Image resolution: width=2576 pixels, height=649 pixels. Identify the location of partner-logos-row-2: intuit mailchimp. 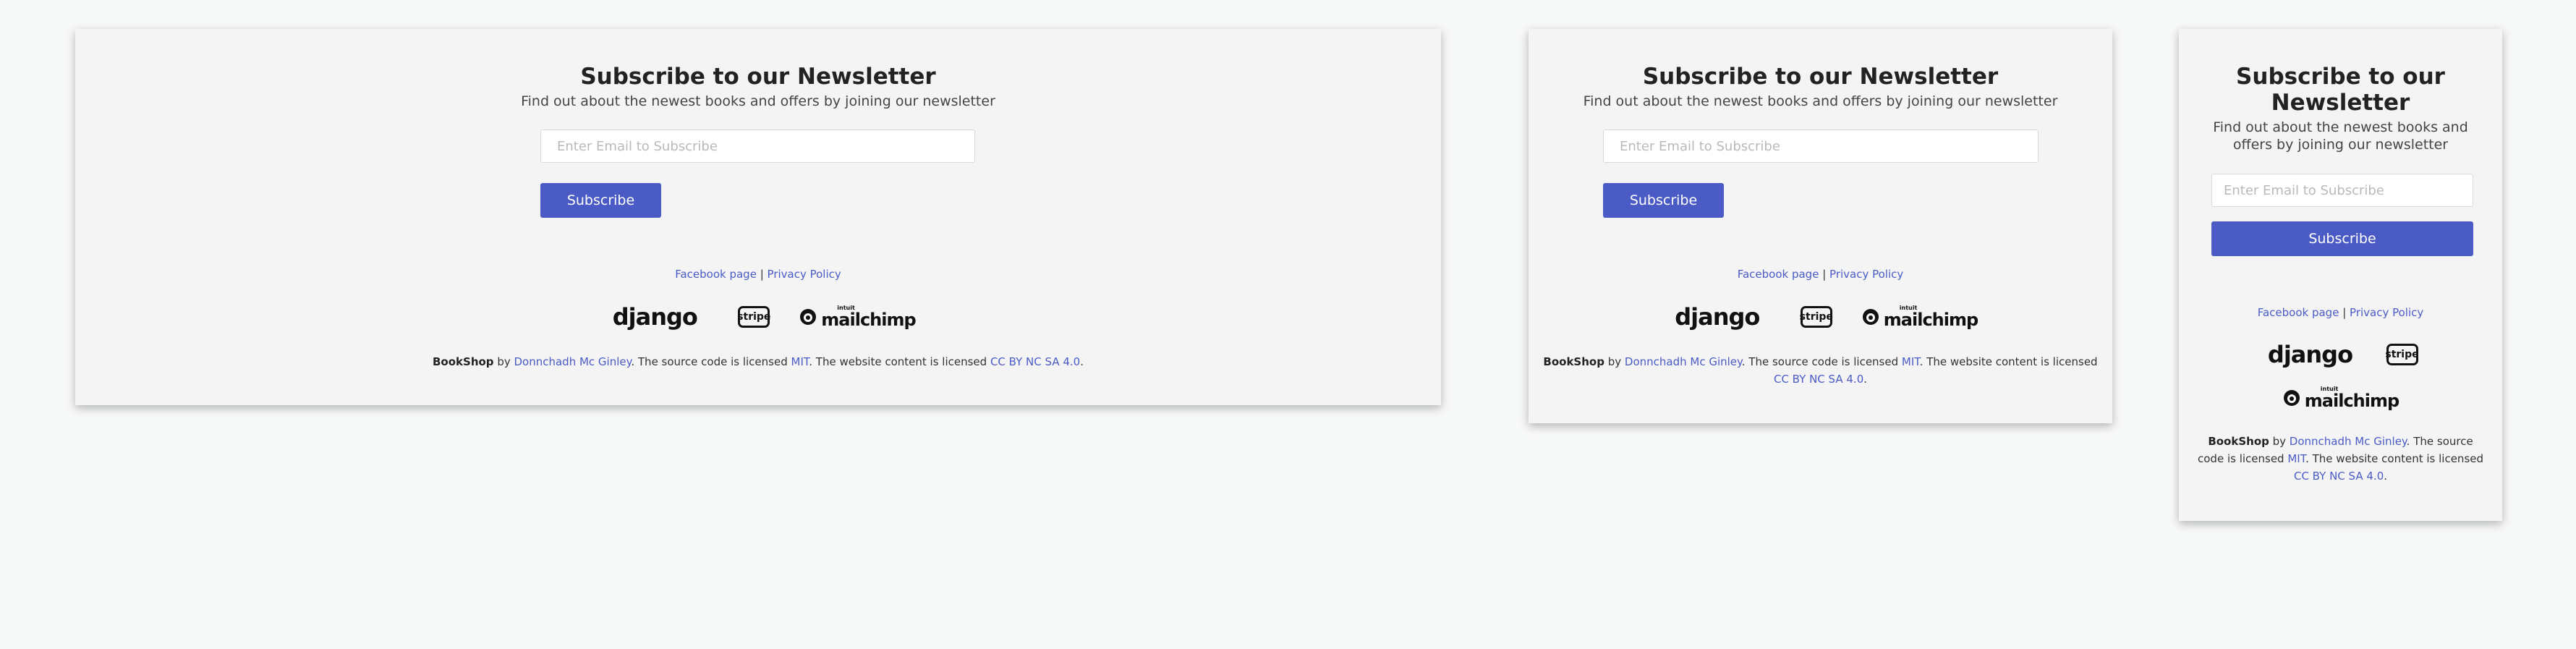
(2340, 397).